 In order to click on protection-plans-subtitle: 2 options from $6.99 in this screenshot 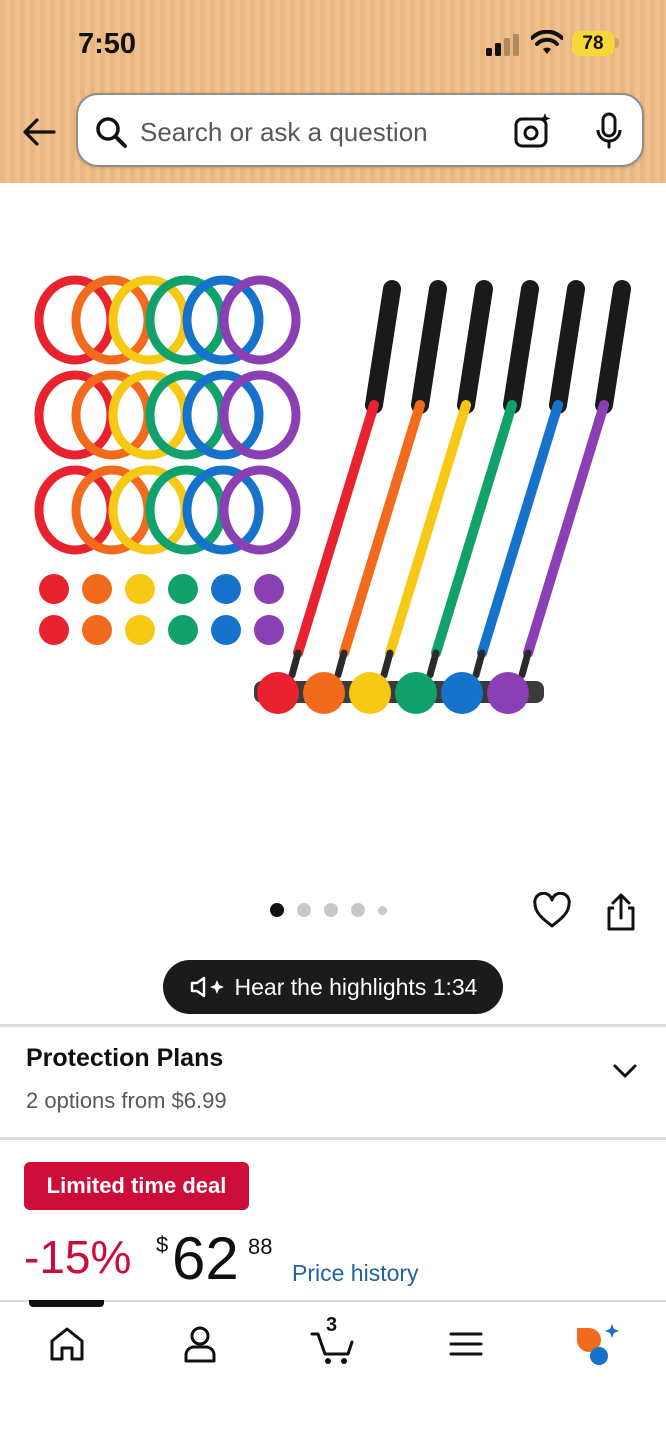, I will do `click(126, 1100)`.